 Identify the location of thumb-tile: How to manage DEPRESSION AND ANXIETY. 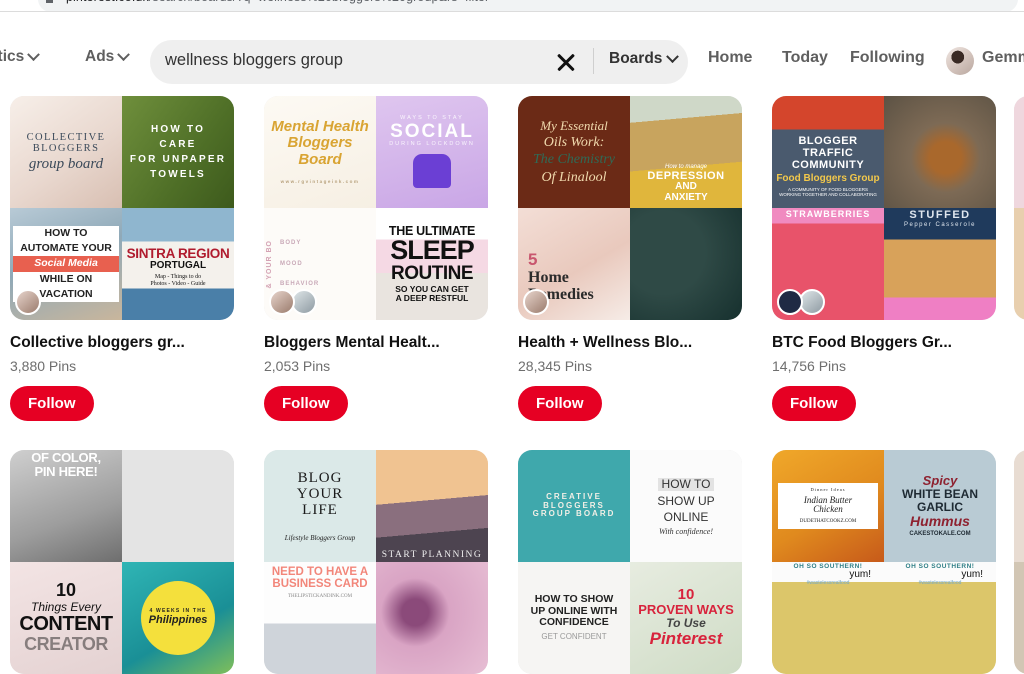
(686, 152).